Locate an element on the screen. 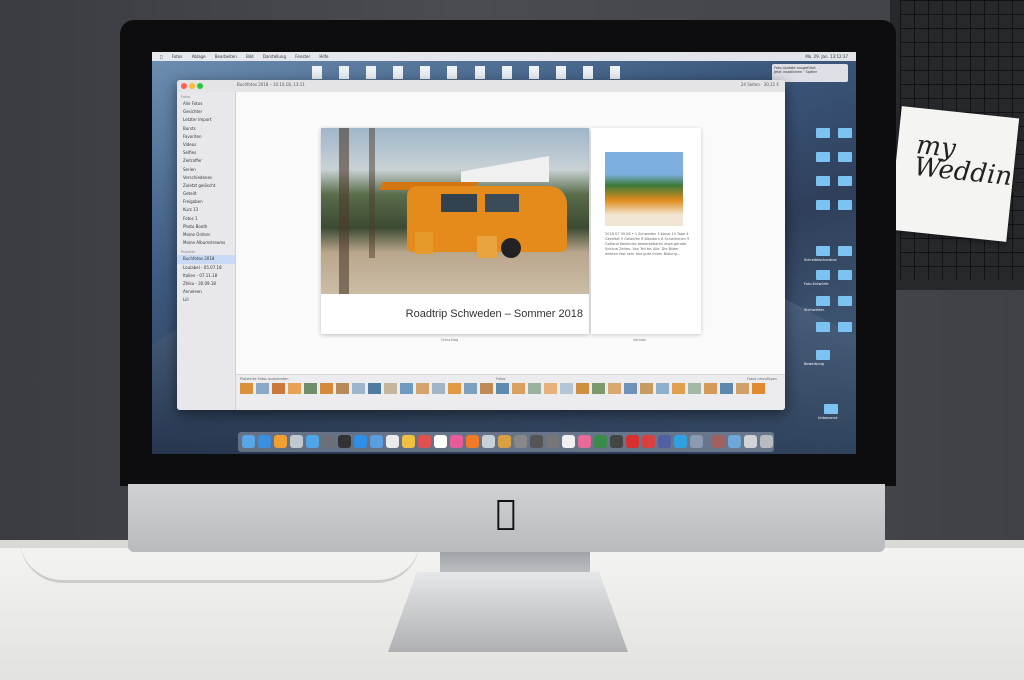 Image resolution: width=1024 pixels, height=680 pixels. add-photos-button: Fotos hinzufügen is located at coordinates (762, 379).